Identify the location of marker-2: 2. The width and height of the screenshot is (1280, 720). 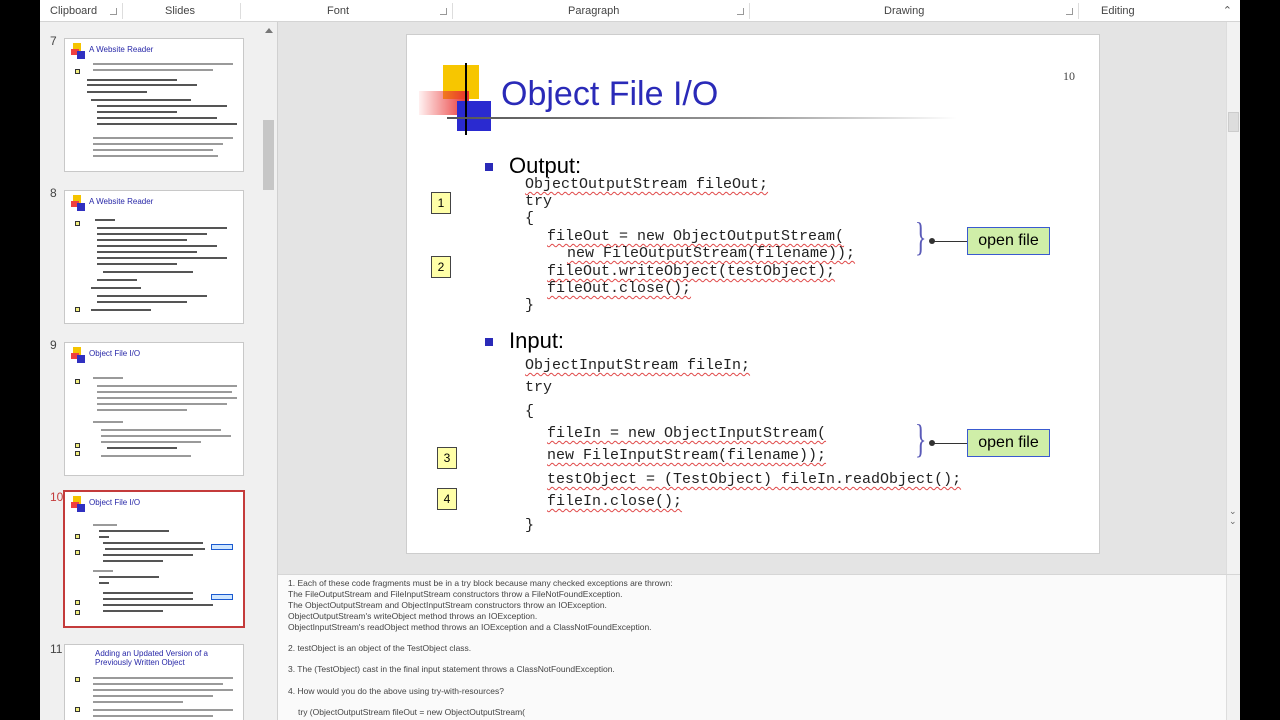
(441, 267).